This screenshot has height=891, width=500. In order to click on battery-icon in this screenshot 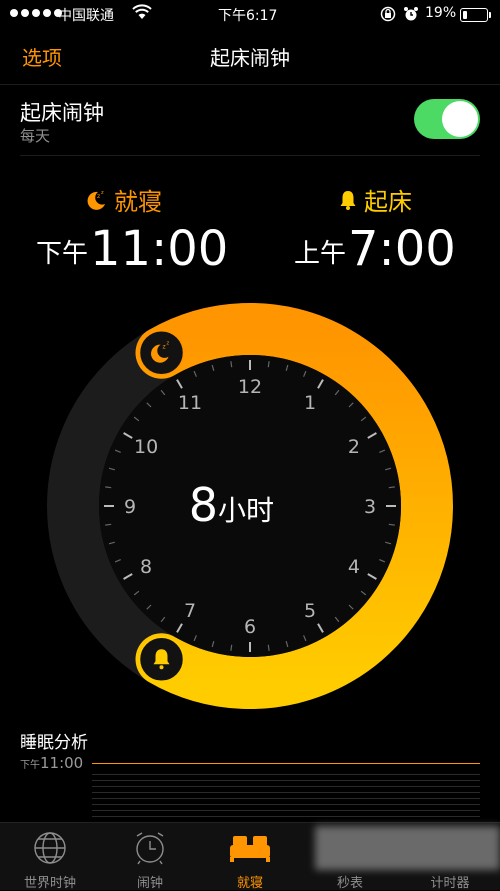, I will do `click(475, 15)`.